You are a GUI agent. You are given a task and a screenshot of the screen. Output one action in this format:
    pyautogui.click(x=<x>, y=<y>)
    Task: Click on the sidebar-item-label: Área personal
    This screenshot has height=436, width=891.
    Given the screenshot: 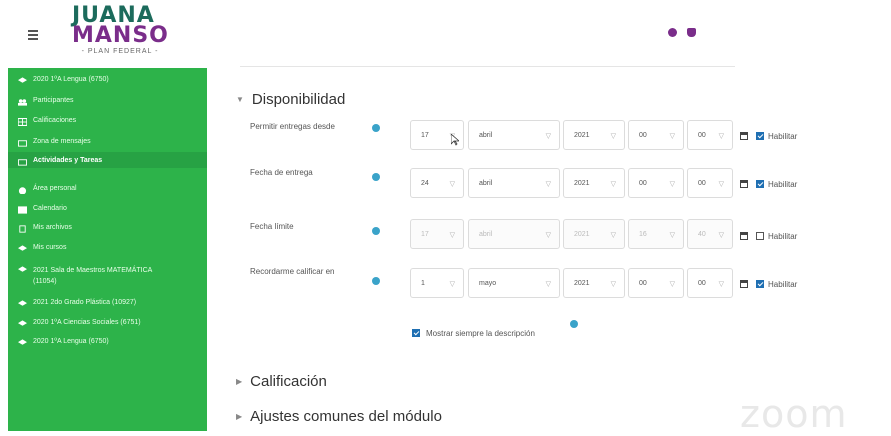 What is the action you would take?
    pyautogui.click(x=55, y=188)
    